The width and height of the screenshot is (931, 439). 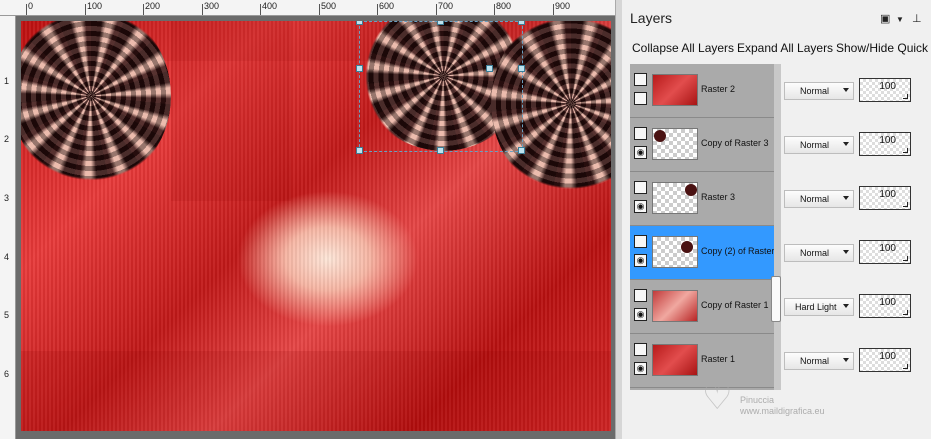 I want to click on dock-icon: ▣, so click(x=885, y=18).